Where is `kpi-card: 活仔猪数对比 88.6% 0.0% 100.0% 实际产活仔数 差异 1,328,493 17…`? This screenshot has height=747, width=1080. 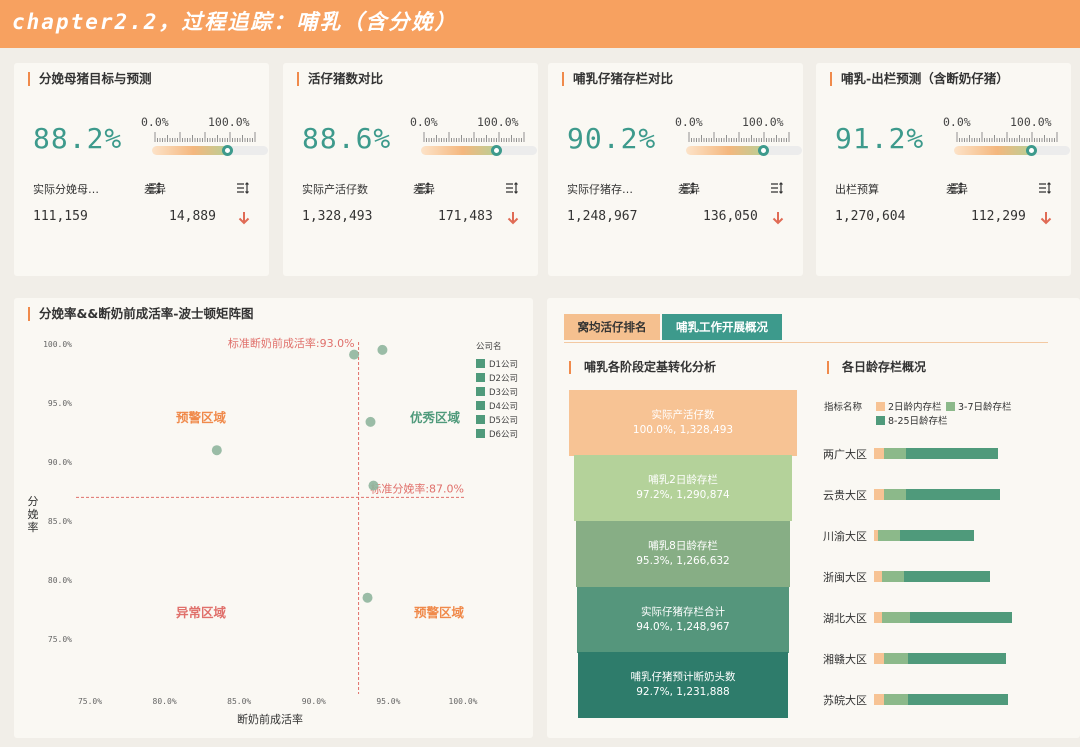
kpi-card: 活仔猪数对比 88.6% 0.0% 100.0% 实际产活仔数 差异 1,328,493 17… is located at coordinates (410, 169).